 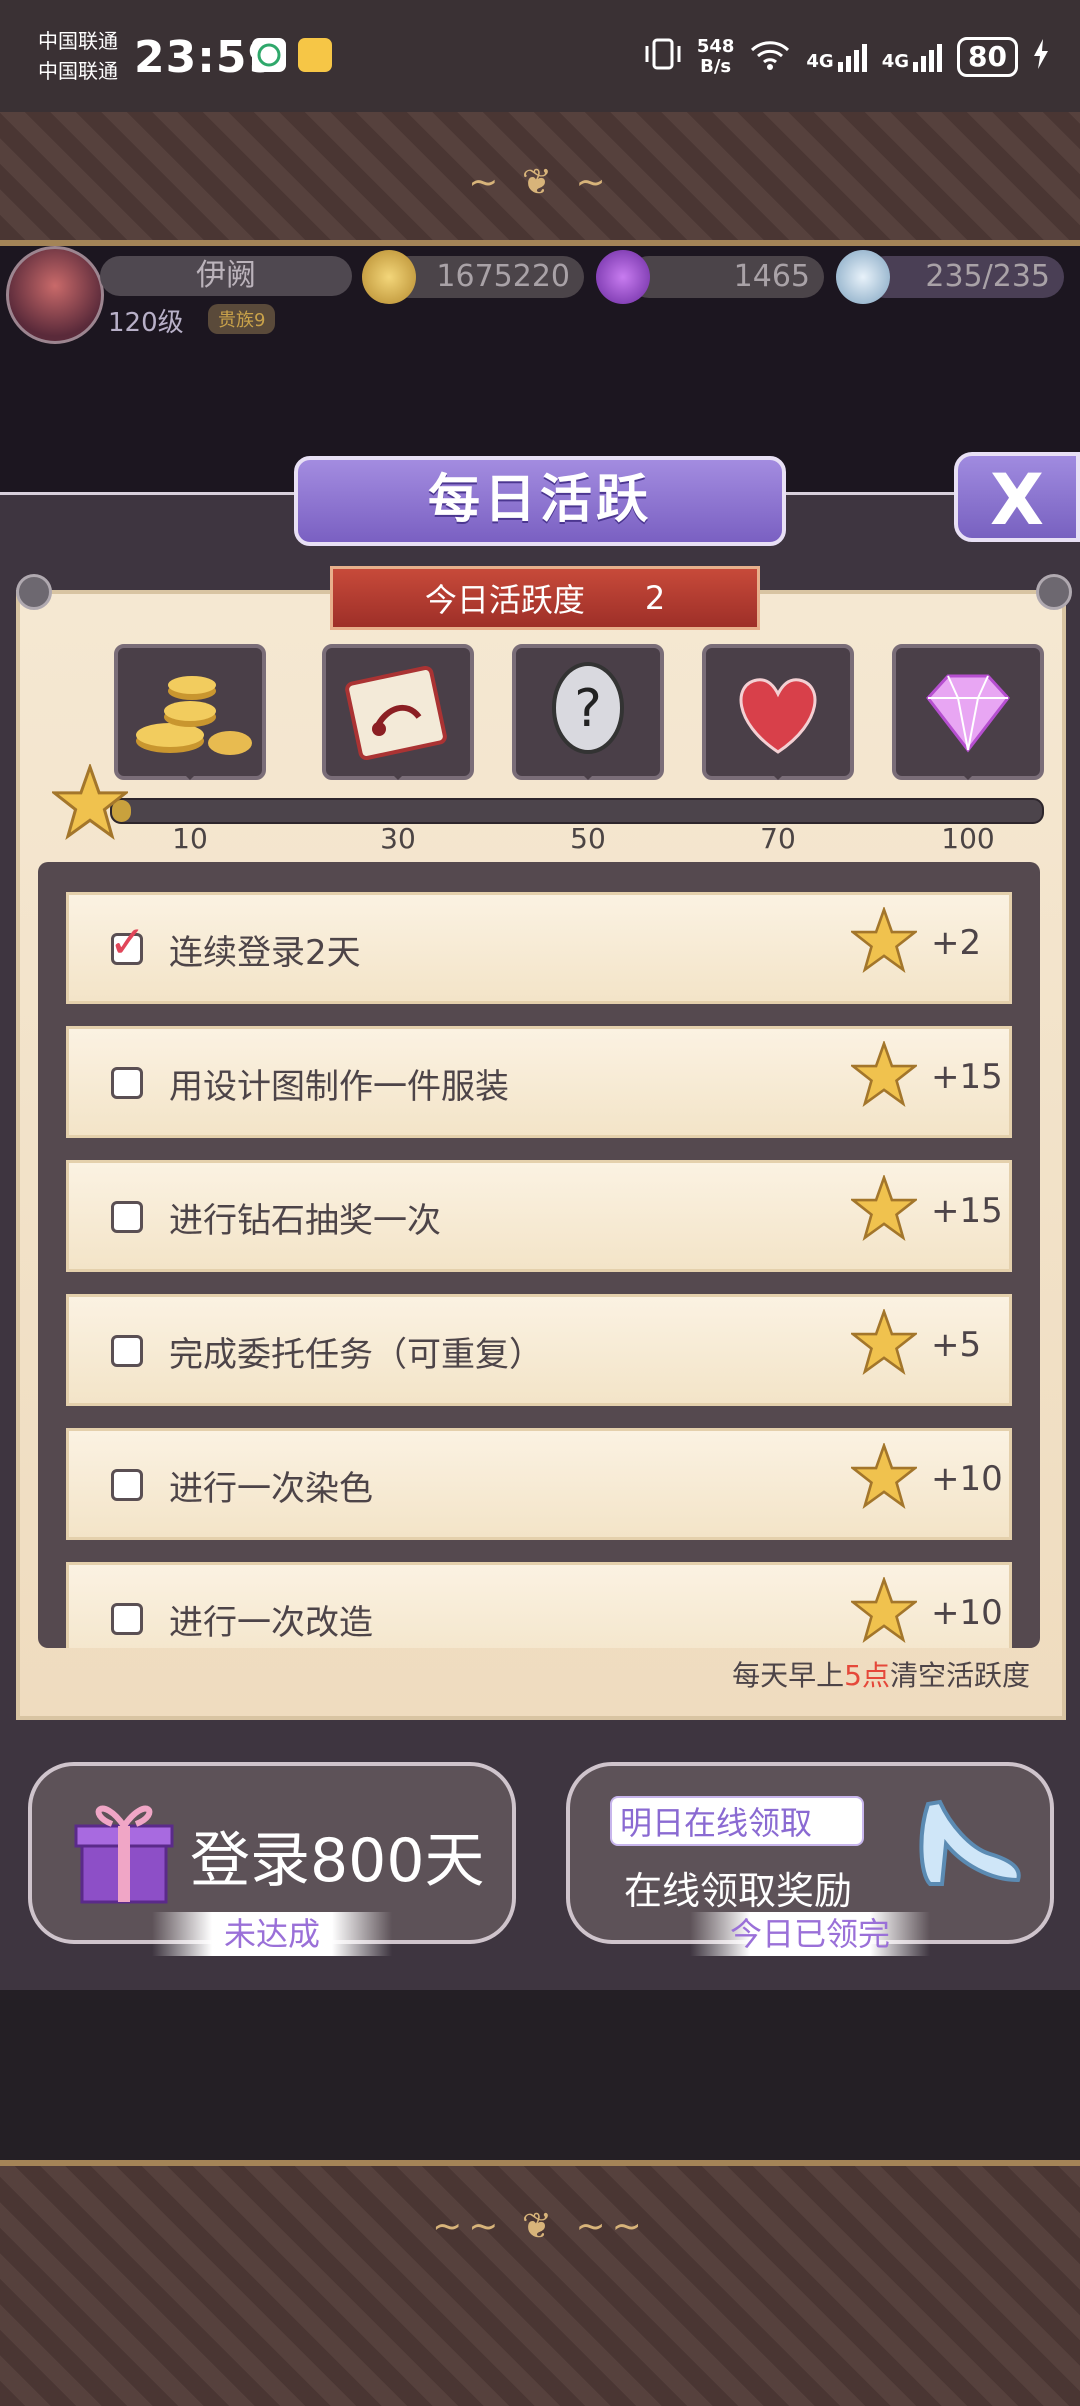 What do you see at coordinates (271, 1489) in the screenshot?
I see `task-label: 进行一次染色` at bounding box center [271, 1489].